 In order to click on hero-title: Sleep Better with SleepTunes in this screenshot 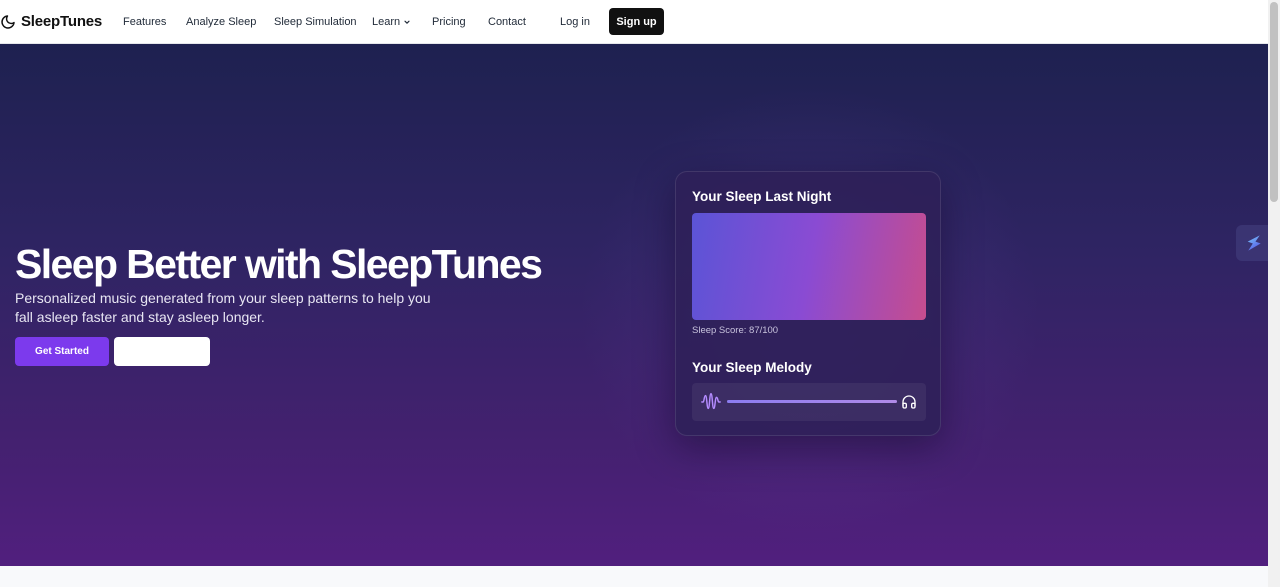, I will do `click(279, 264)`.